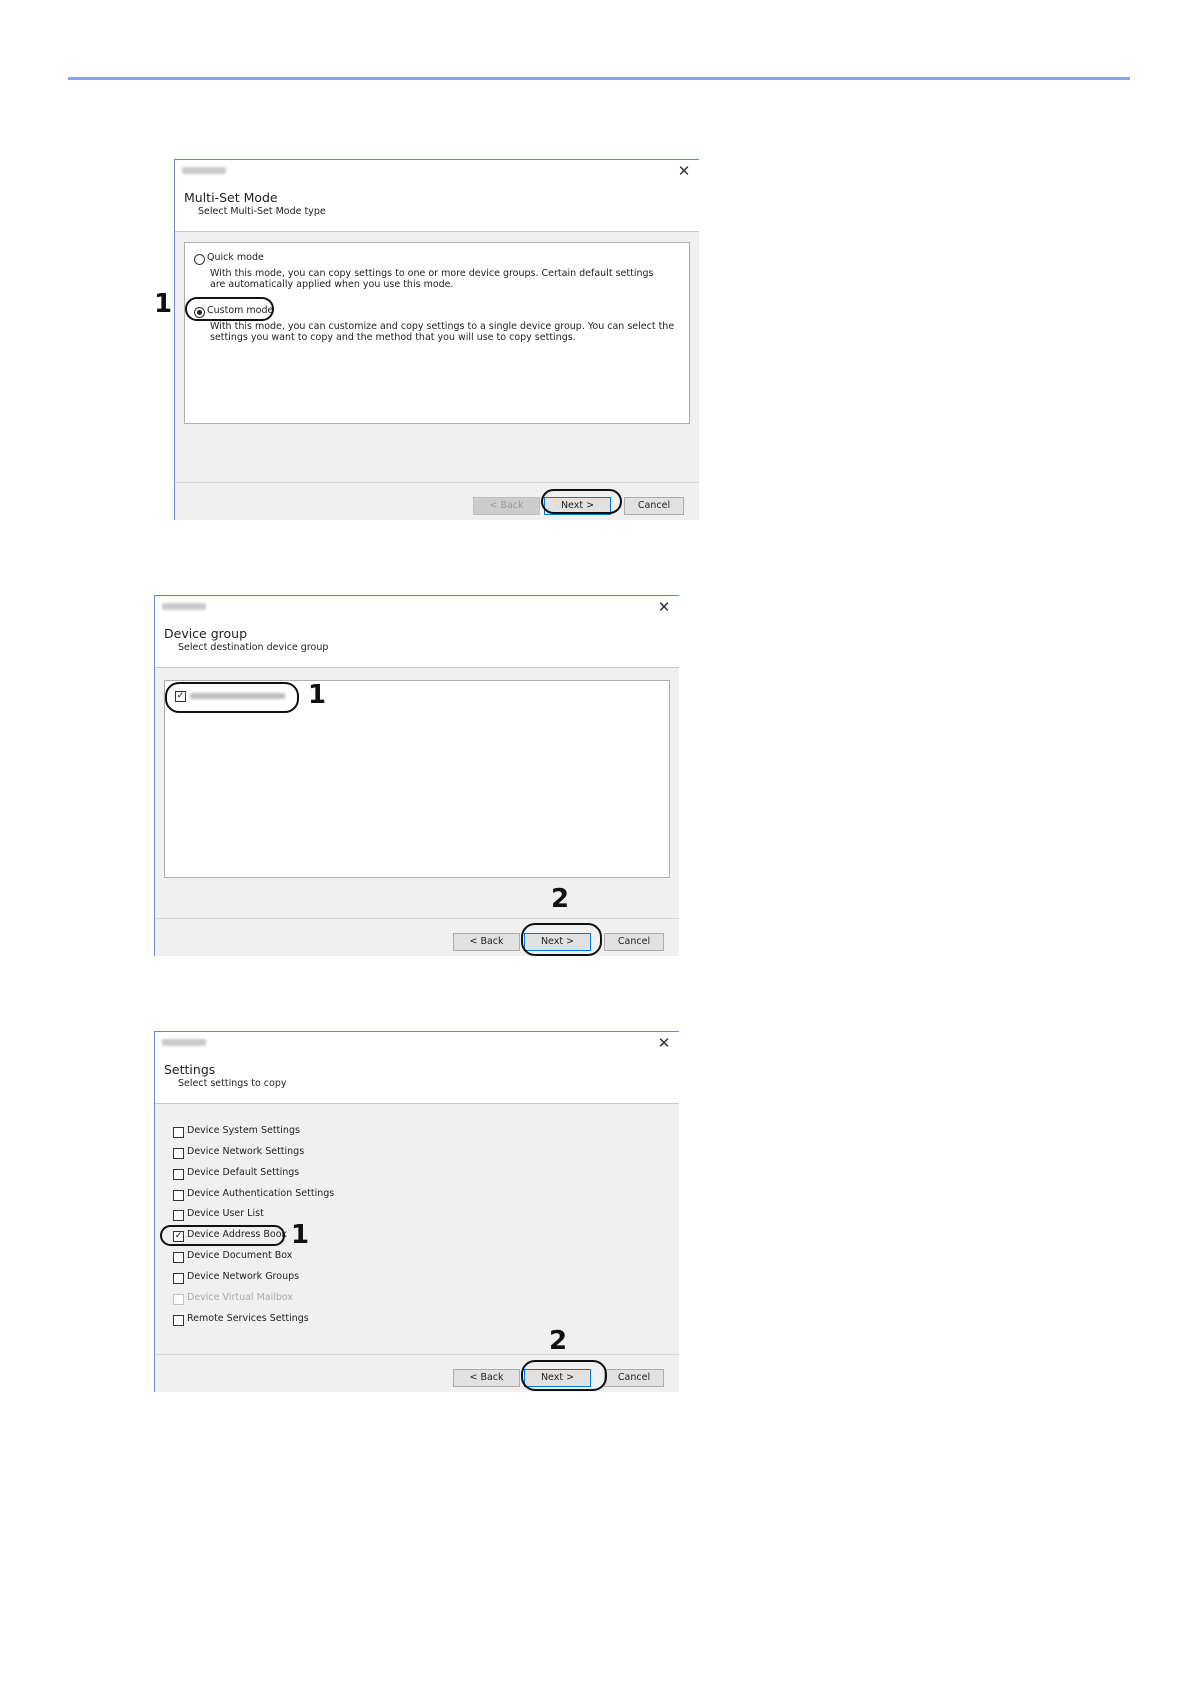 The width and height of the screenshot is (1190, 1684). Describe the element at coordinates (178, 1257) in the screenshot. I see `setting-checkbox-document-box` at that location.